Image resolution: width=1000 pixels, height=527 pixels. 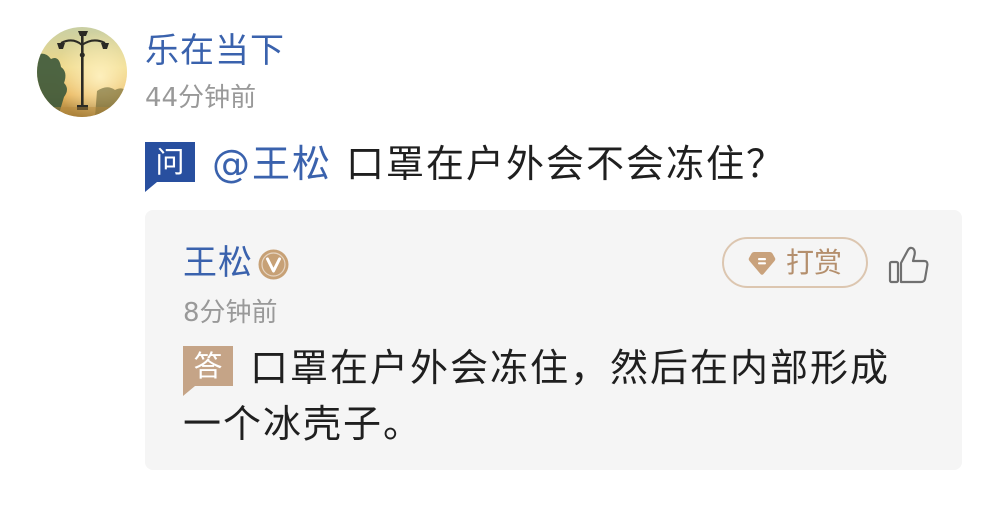 I want to click on question-badge: 问, so click(x=170, y=167).